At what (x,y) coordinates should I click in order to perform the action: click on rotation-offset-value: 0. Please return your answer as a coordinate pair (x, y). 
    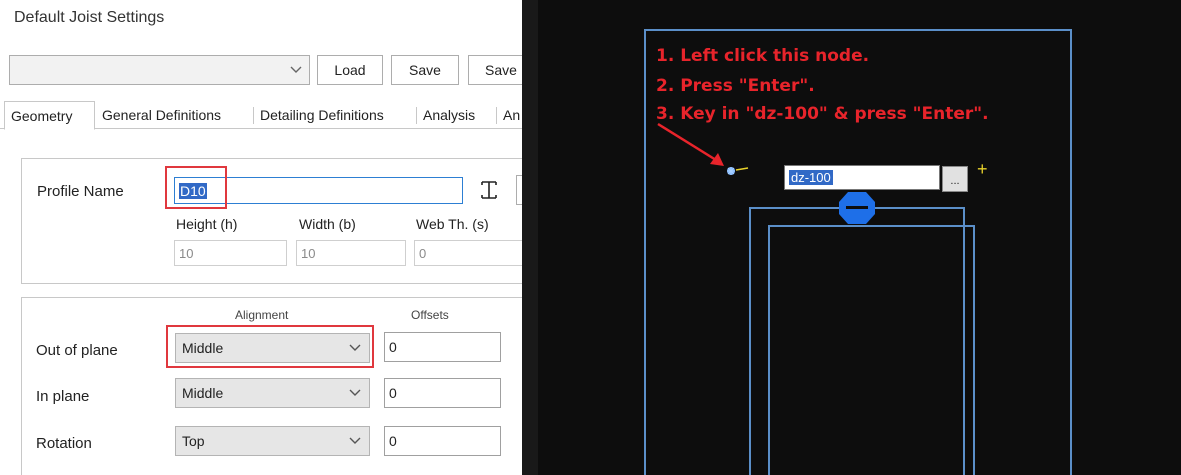
    Looking at the image, I should click on (393, 441).